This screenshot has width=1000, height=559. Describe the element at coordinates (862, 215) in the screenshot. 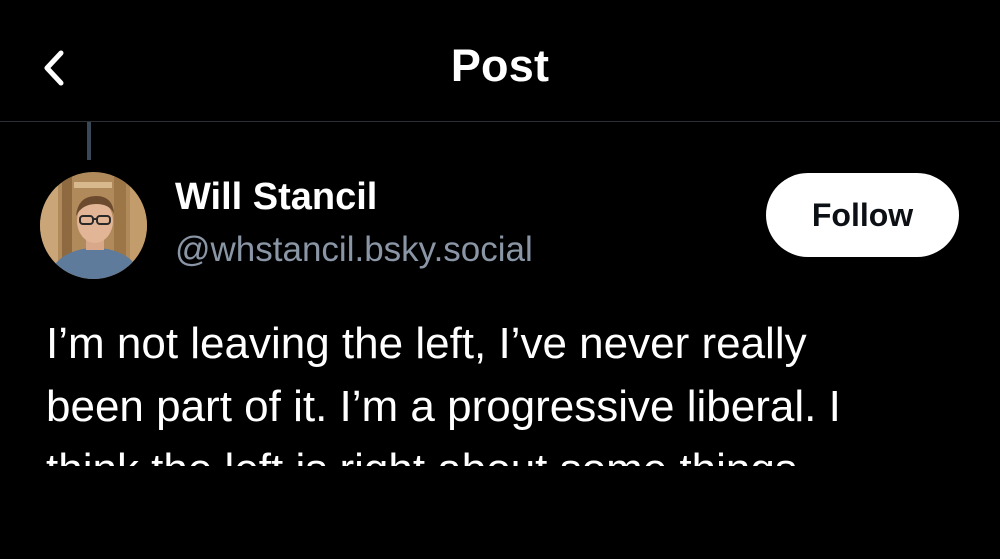

I see `follow-button: Follow` at that location.